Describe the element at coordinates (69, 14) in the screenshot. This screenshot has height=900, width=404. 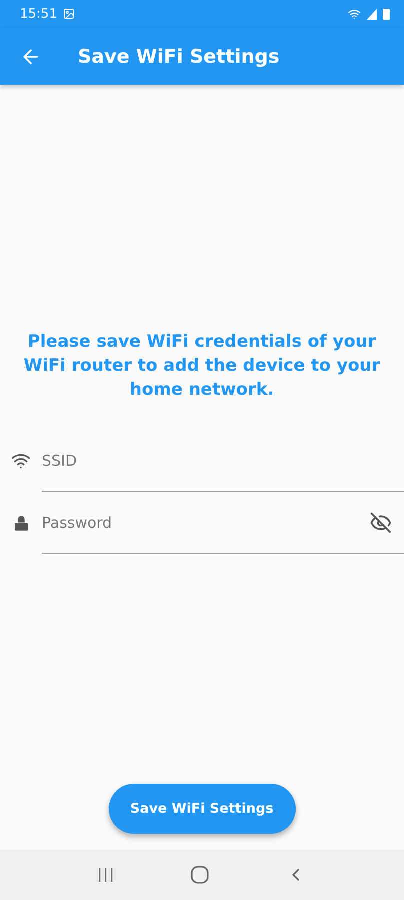
I see `image-icon` at that location.